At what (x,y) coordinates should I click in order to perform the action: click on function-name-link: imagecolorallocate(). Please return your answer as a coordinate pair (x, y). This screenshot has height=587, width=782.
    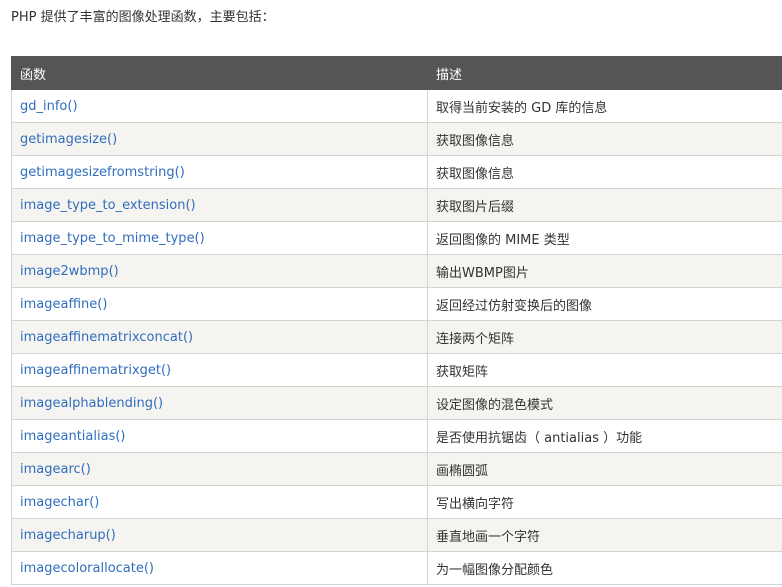
    Looking at the image, I should click on (219, 568).